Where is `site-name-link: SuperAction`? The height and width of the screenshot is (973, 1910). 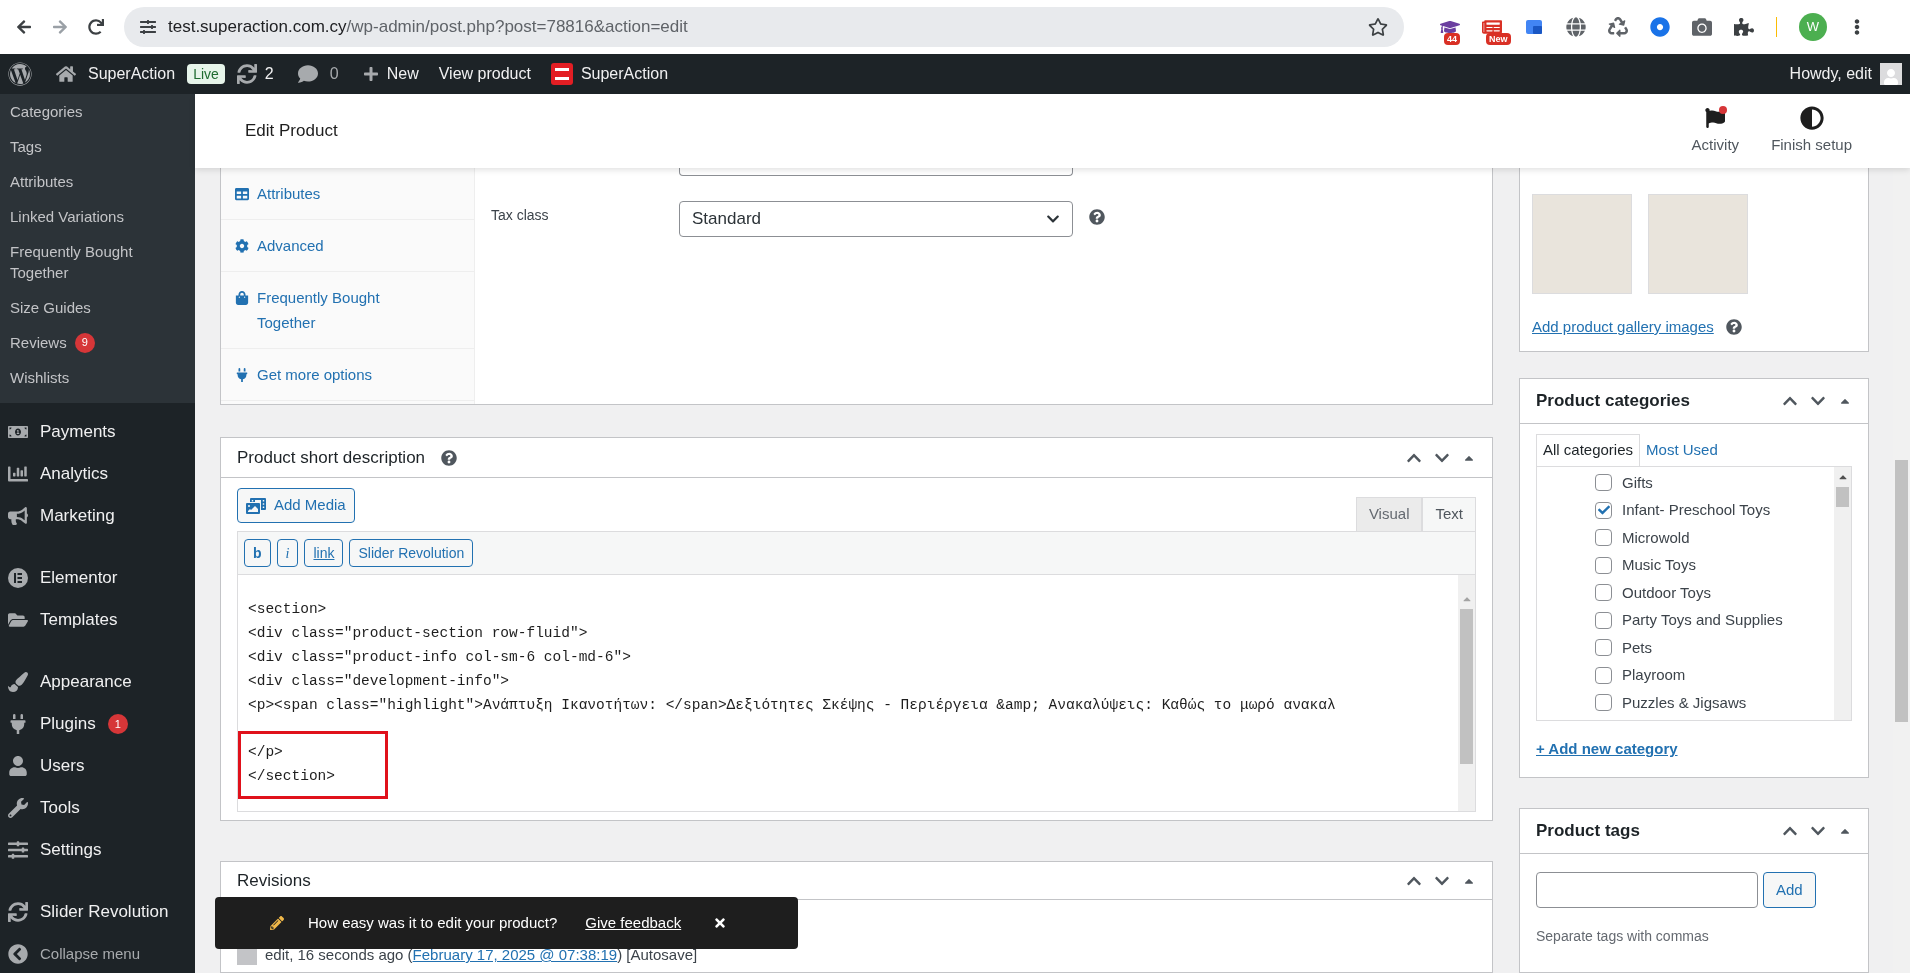
site-name-link: SuperAction is located at coordinates (132, 74).